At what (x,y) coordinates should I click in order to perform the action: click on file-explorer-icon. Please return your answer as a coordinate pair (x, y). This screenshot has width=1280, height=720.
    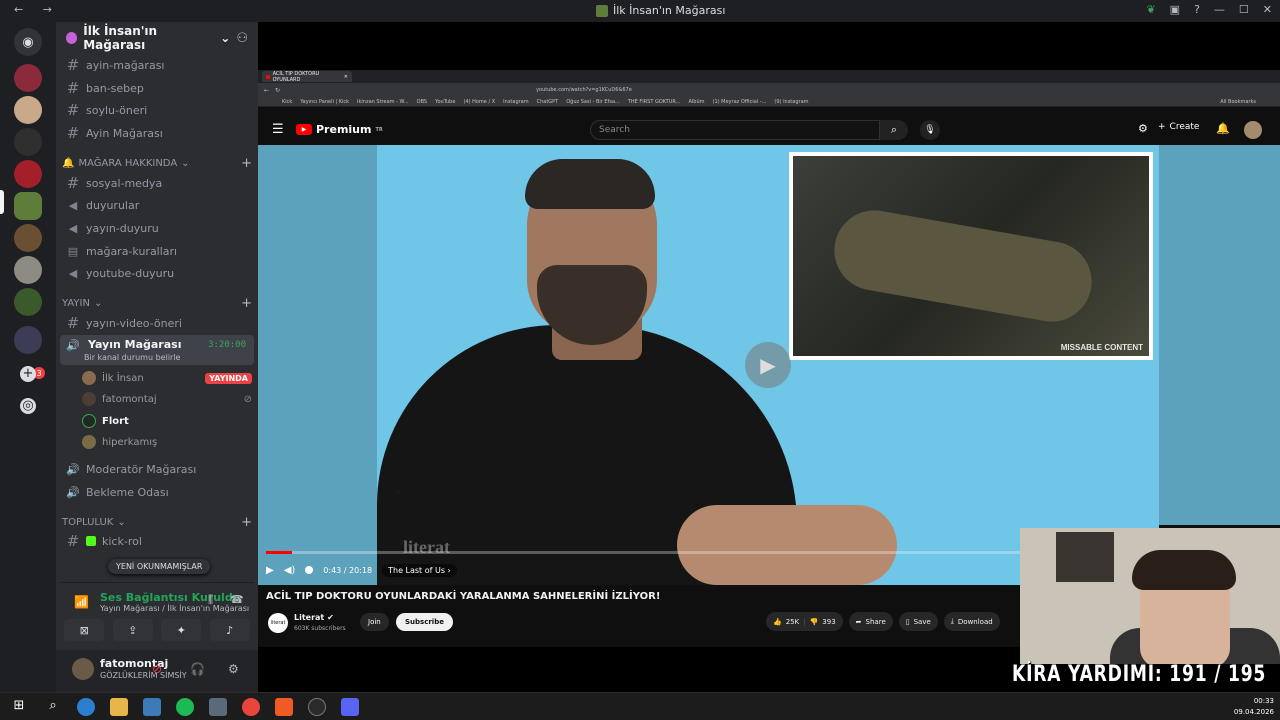
    Looking at the image, I should click on (119, 707).